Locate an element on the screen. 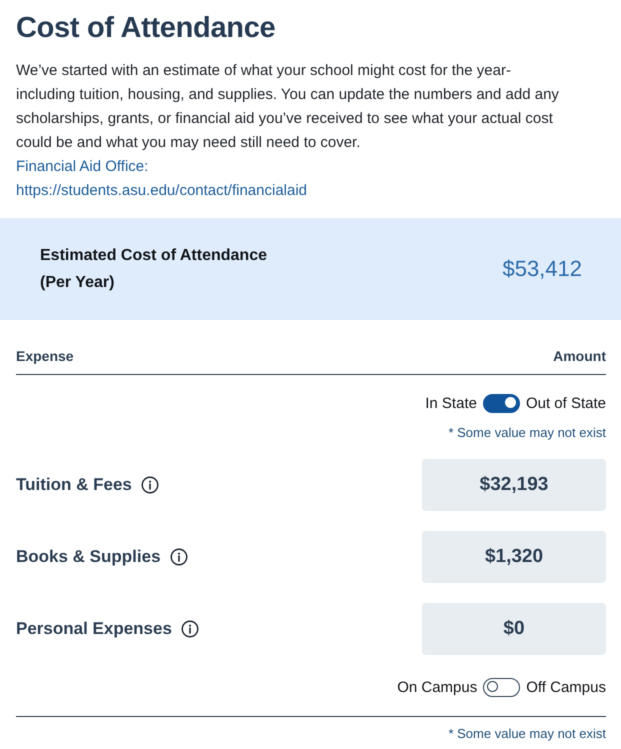 This screenshot has height=749, width=621. toggle-label: Off Campus is located at coordinates (566, 687).